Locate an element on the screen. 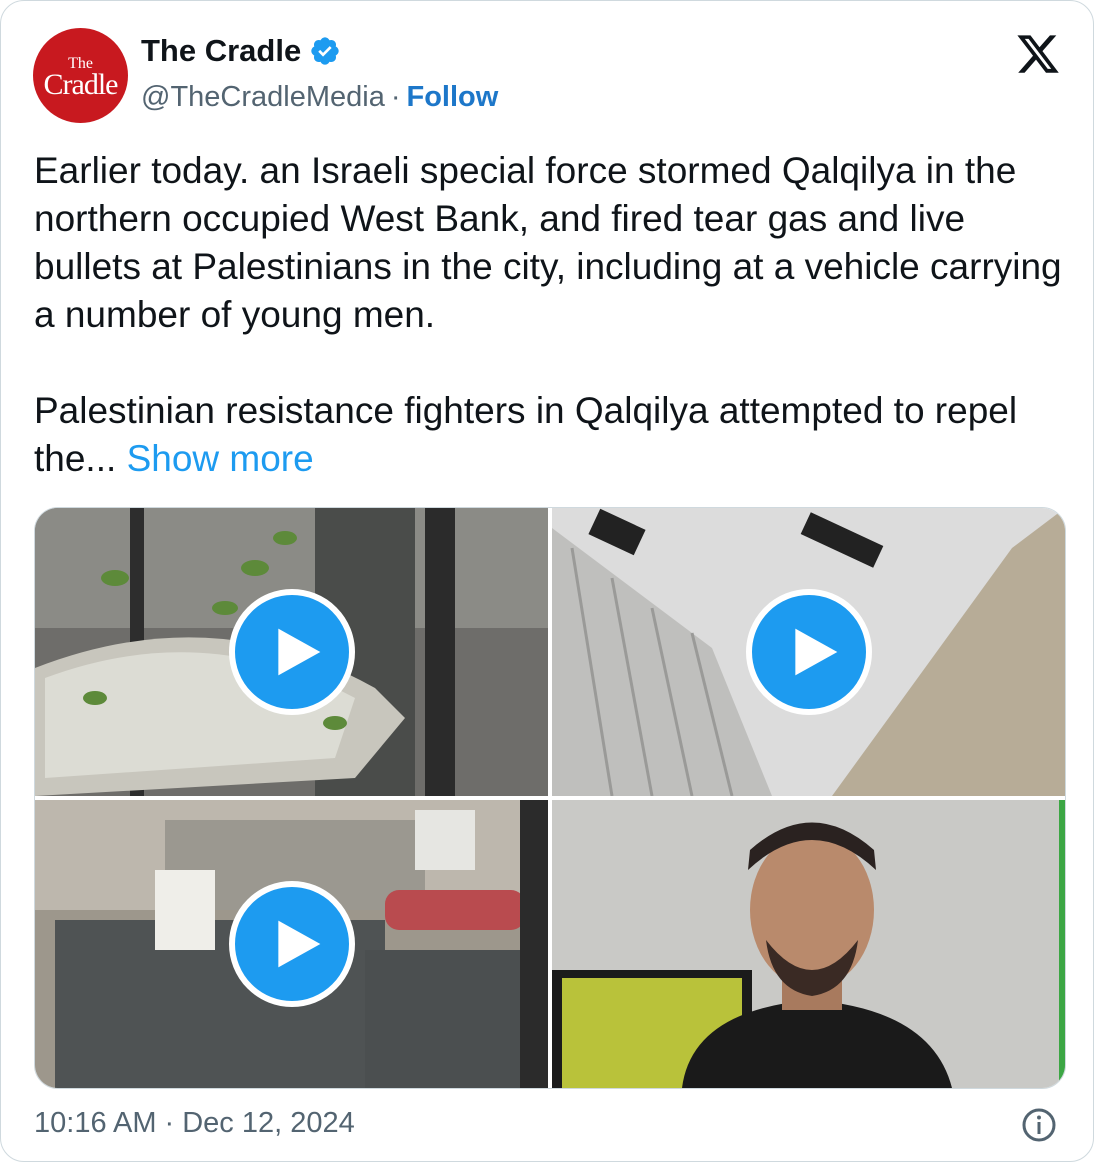  author-name-row: The Cradle is located at coordinates (241, 51).